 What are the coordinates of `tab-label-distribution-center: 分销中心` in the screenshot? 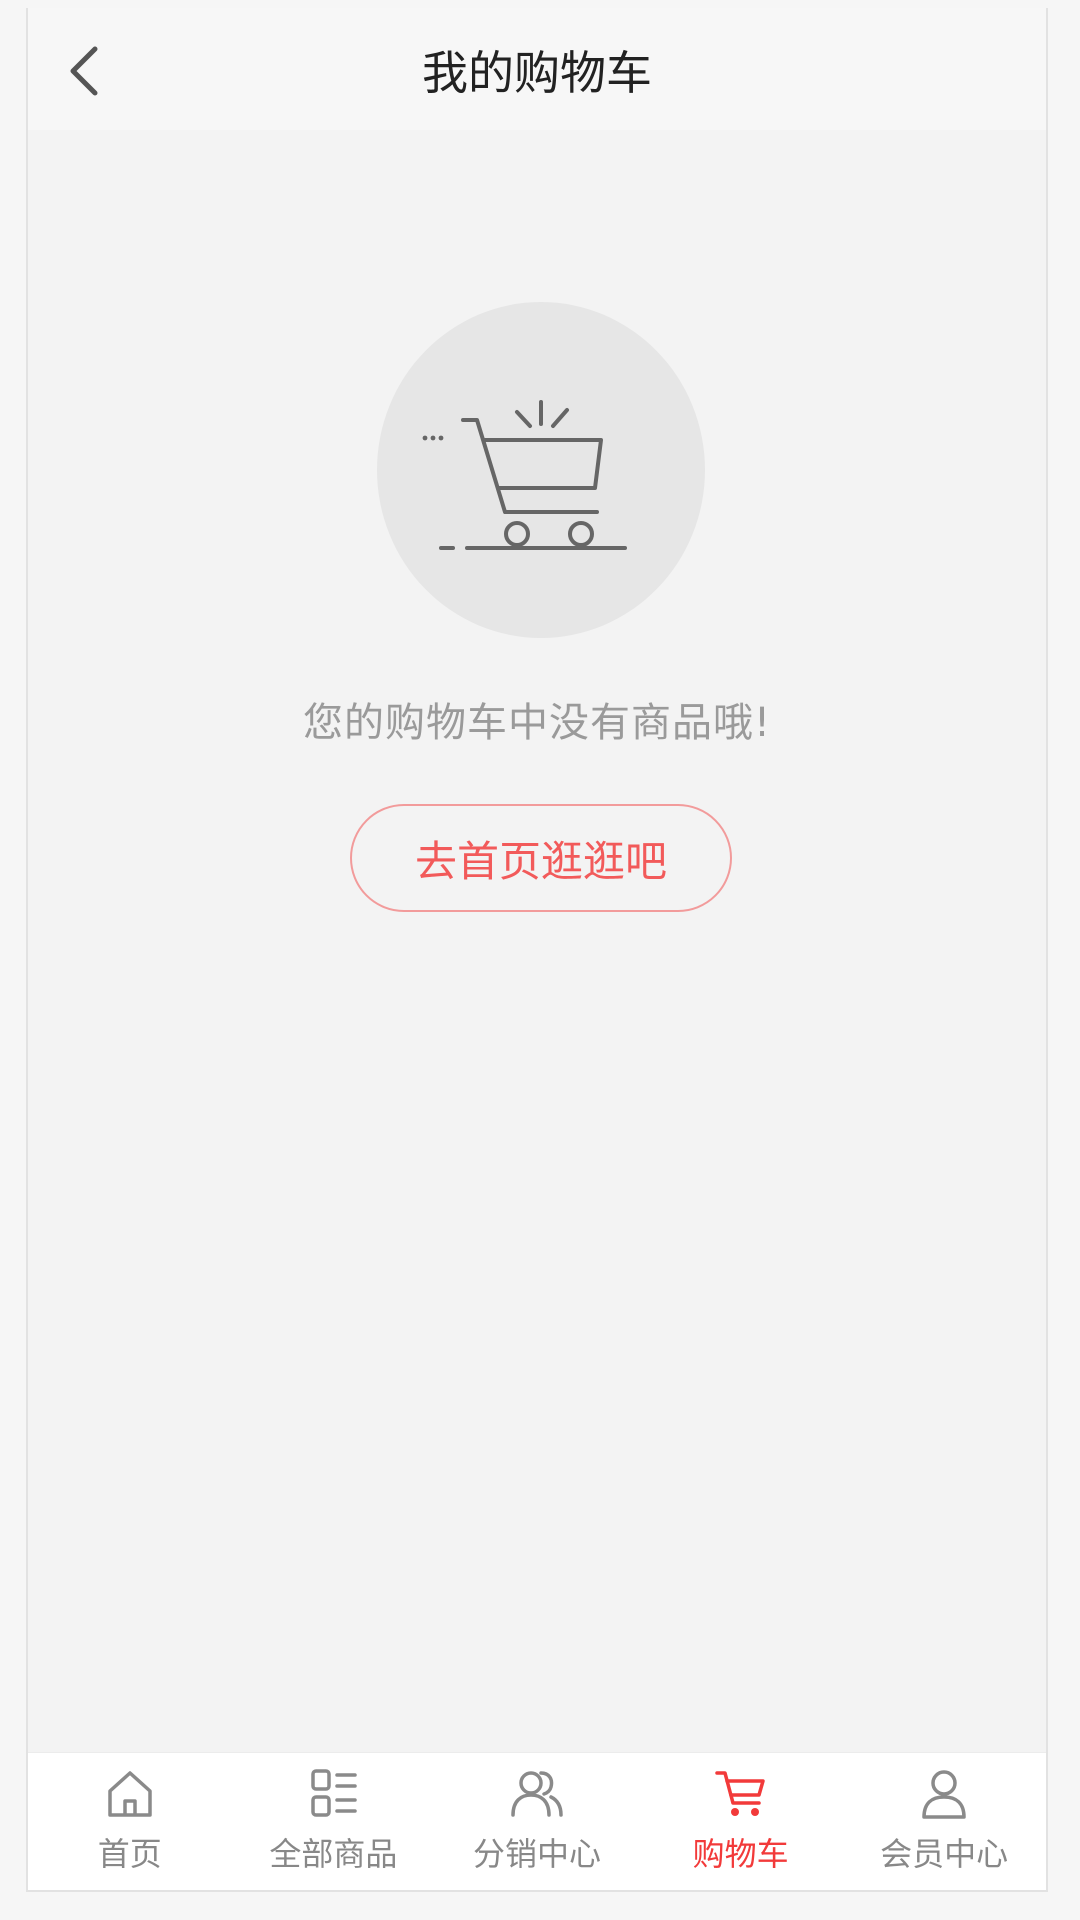 It's located at (536, 1854).